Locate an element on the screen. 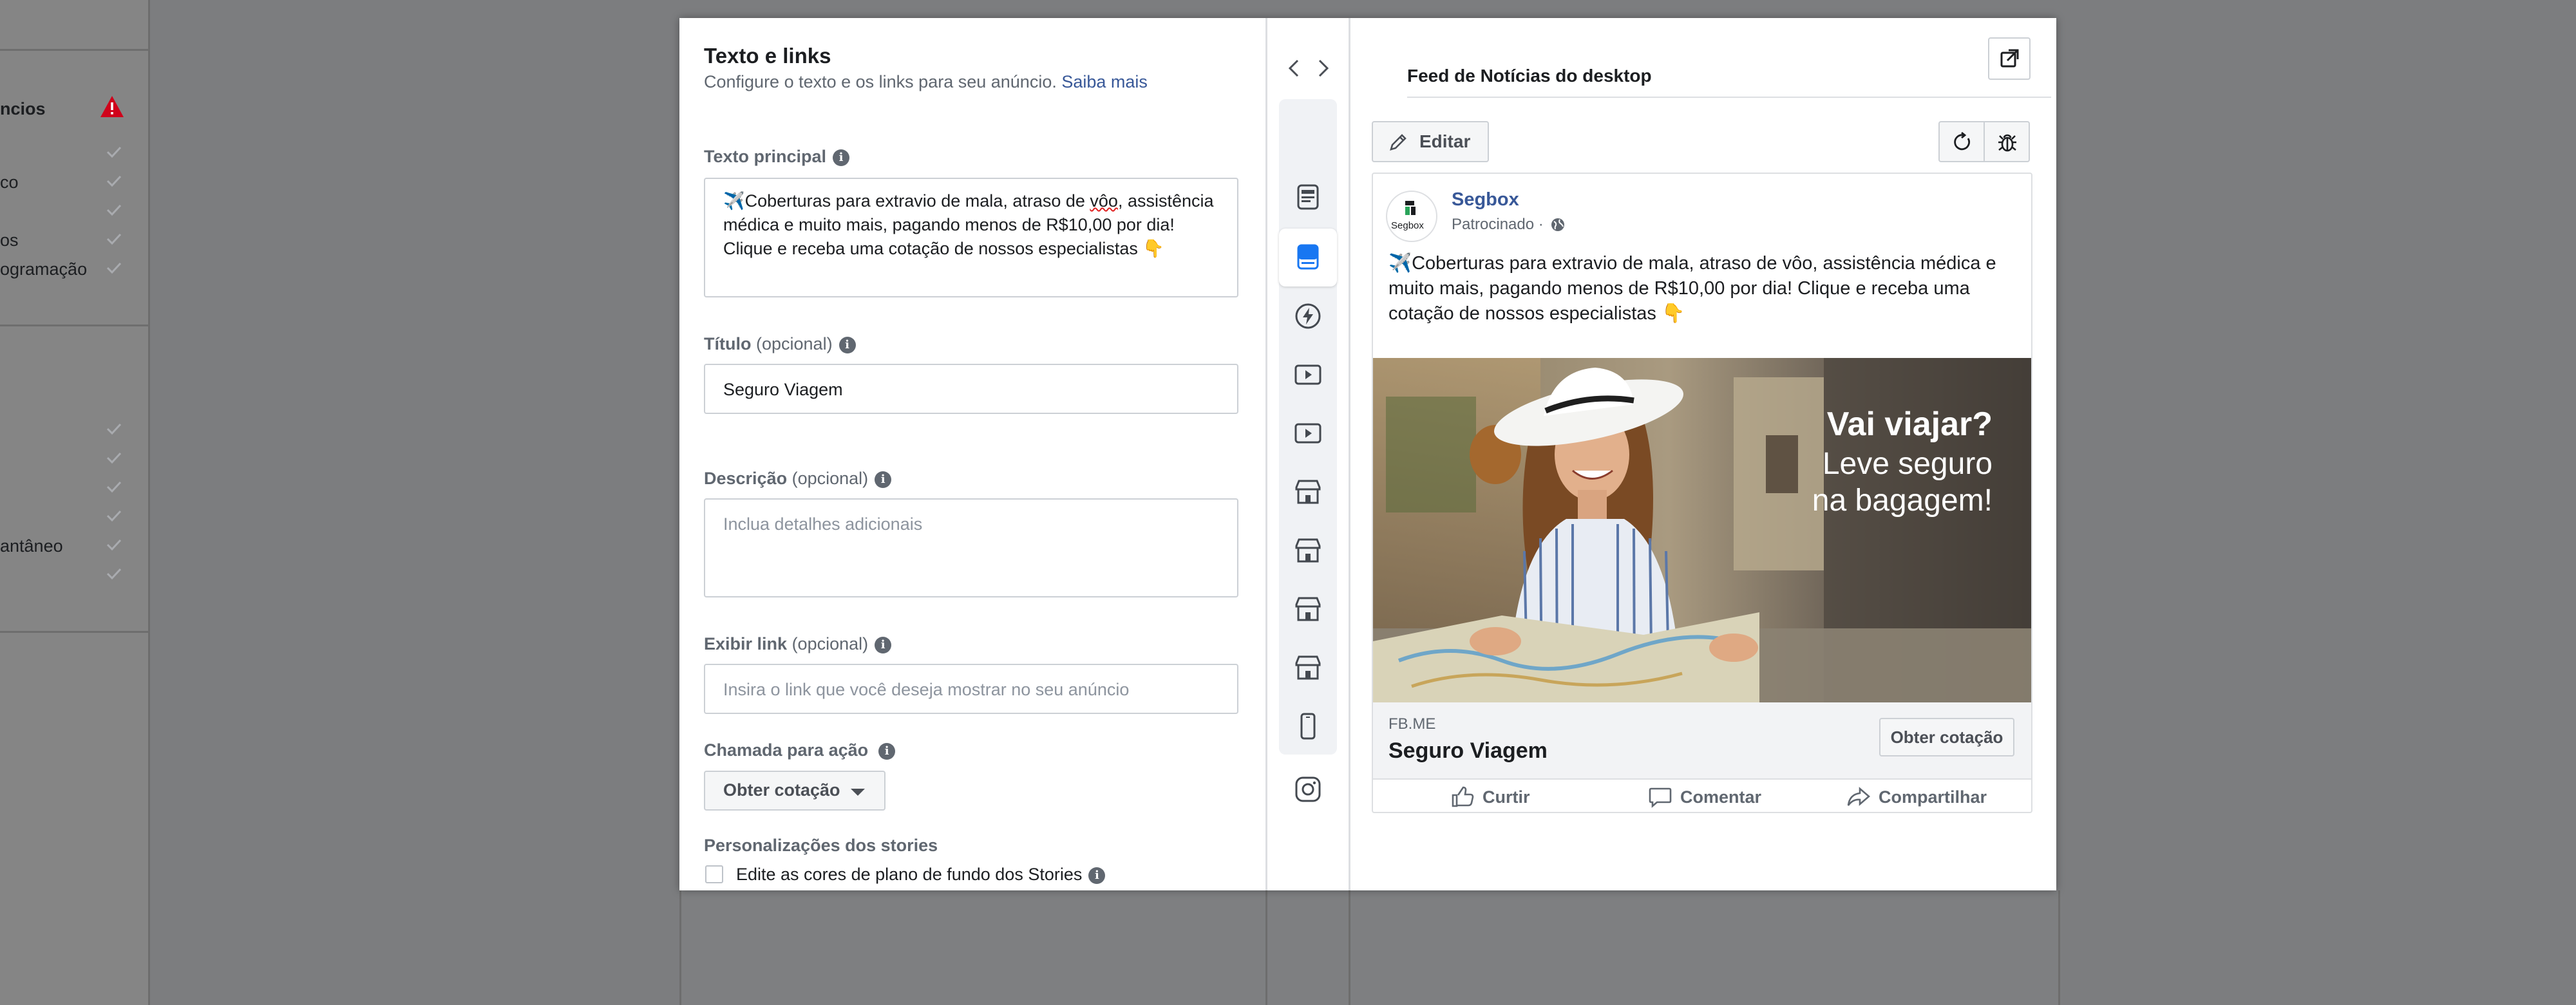  edit-button: Editar is located at coordinates (1430, 141).